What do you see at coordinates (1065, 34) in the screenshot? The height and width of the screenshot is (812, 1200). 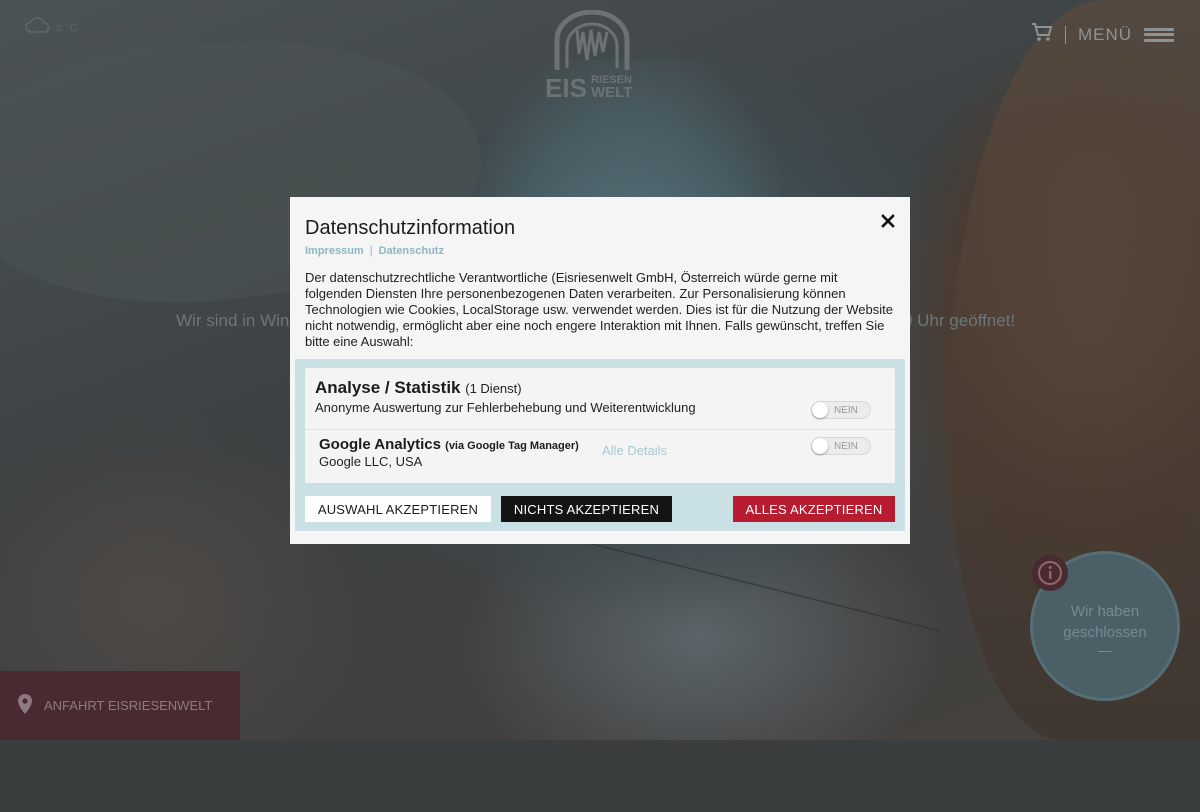 I see `header-divider` at bounding box center [1065, 34].